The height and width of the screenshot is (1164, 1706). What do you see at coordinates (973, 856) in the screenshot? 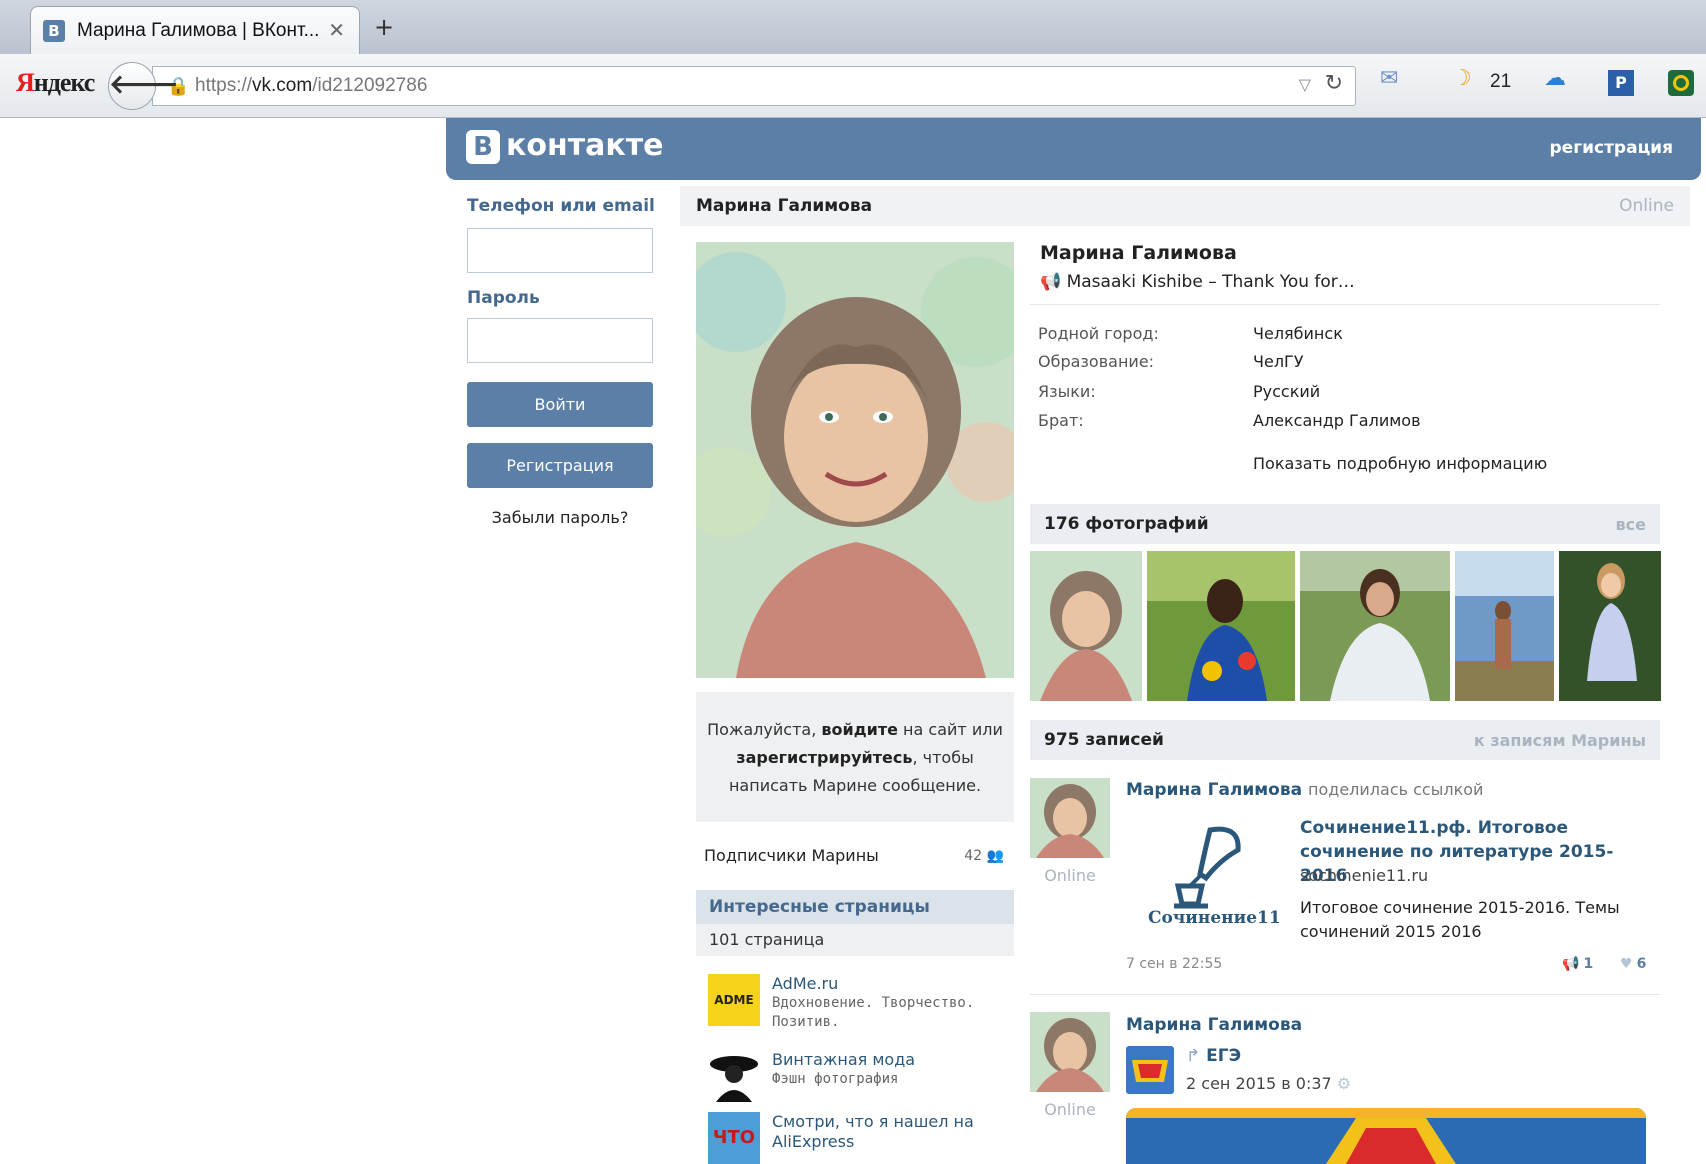
I see `subscribers-count: 42` at bounding box center [973, 856].